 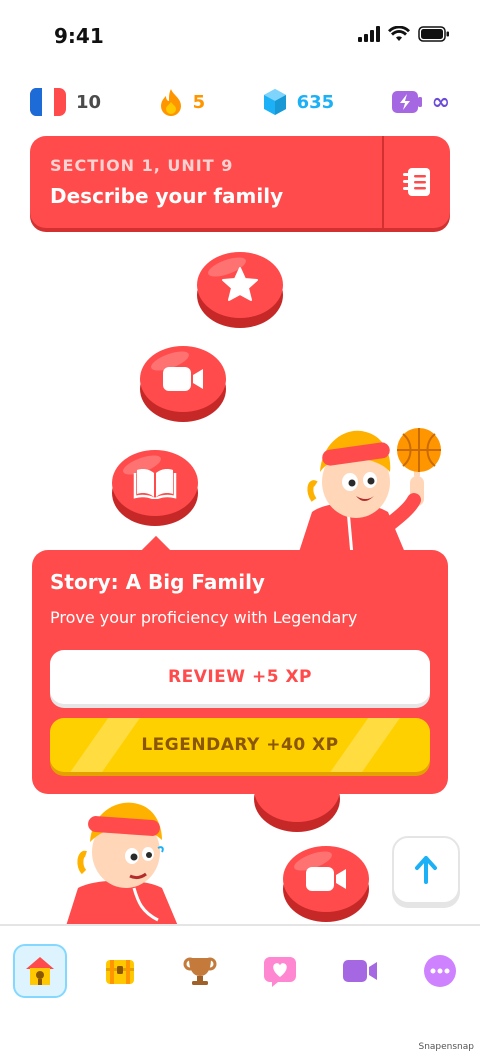 I want to click on nav-leaderboard, so click(x=200, y=971).